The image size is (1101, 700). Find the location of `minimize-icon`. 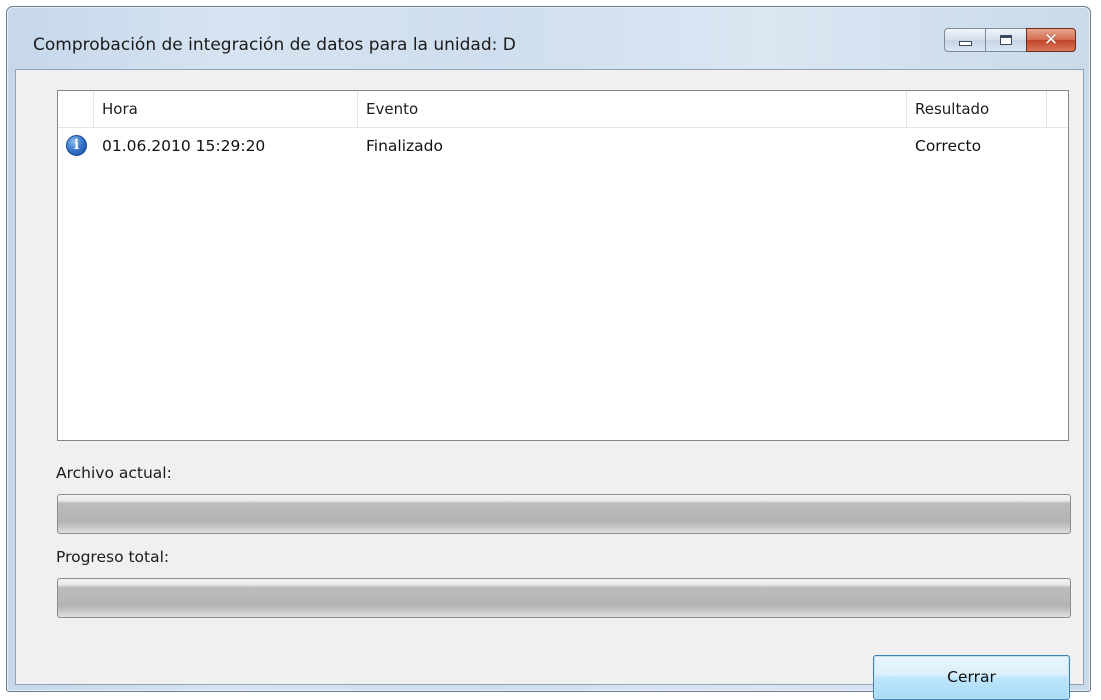

minimize-icon is located at coordinates (965, 43).